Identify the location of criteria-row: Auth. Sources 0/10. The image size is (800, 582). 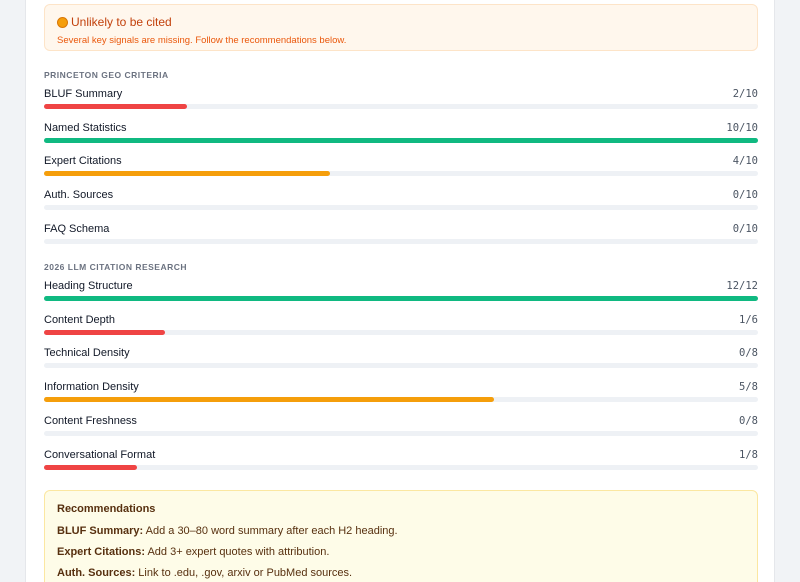
(401, 201).